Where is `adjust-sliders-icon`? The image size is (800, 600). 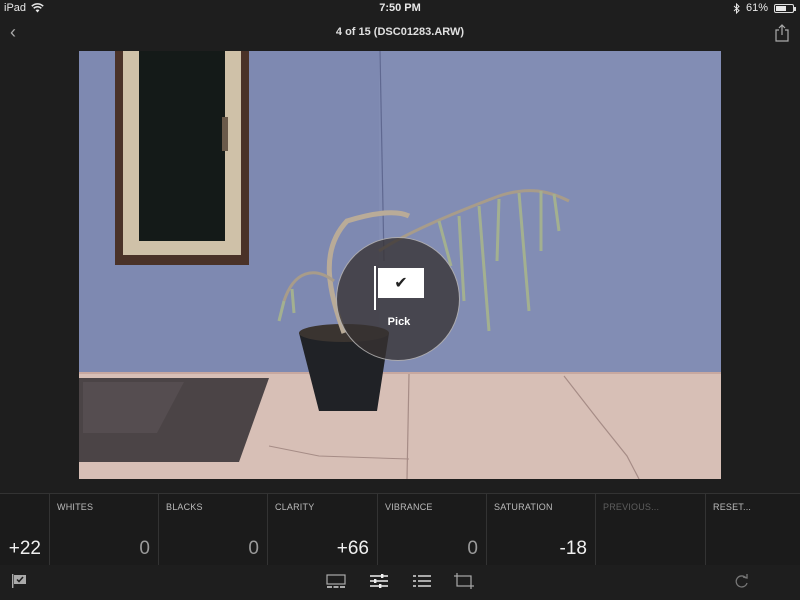 adjust-sliders-icon is located at coordinates (379, 581).